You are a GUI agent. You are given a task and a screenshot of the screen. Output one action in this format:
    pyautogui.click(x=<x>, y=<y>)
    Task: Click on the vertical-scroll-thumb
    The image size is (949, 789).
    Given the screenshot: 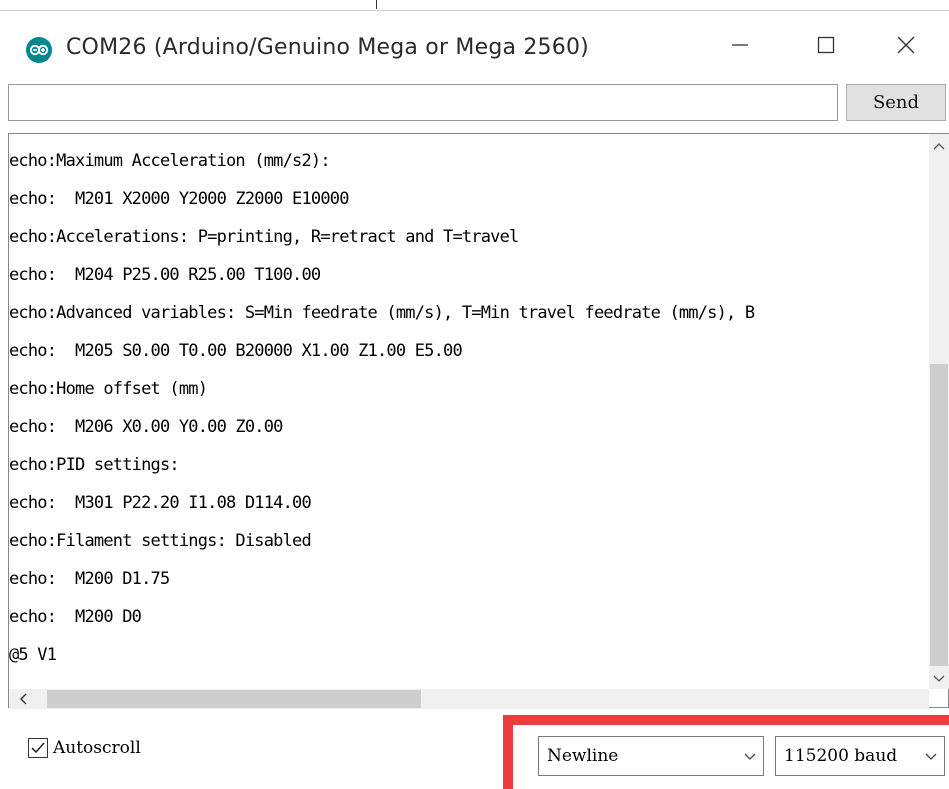 What is the action you would take?
    pyautogui.click(x=939, y=515)
    